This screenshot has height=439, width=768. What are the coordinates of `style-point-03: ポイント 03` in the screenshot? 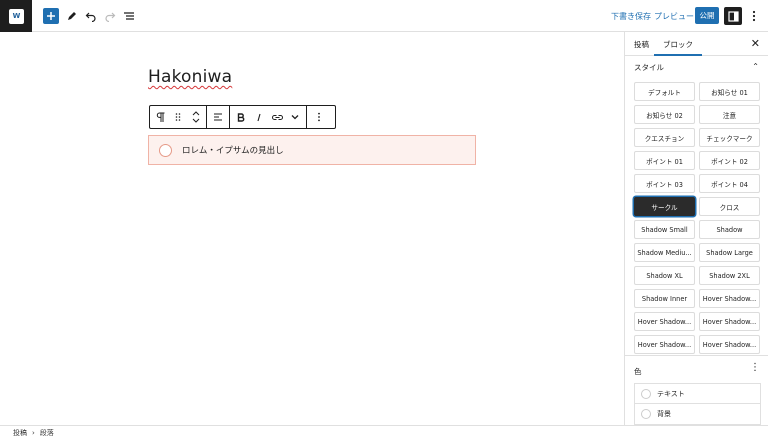 It's located at (664, 183).